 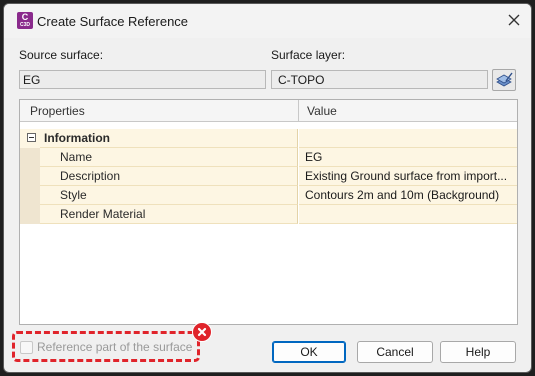 I want to click on cancel-button: Cancel, so click(x=395, y=352).